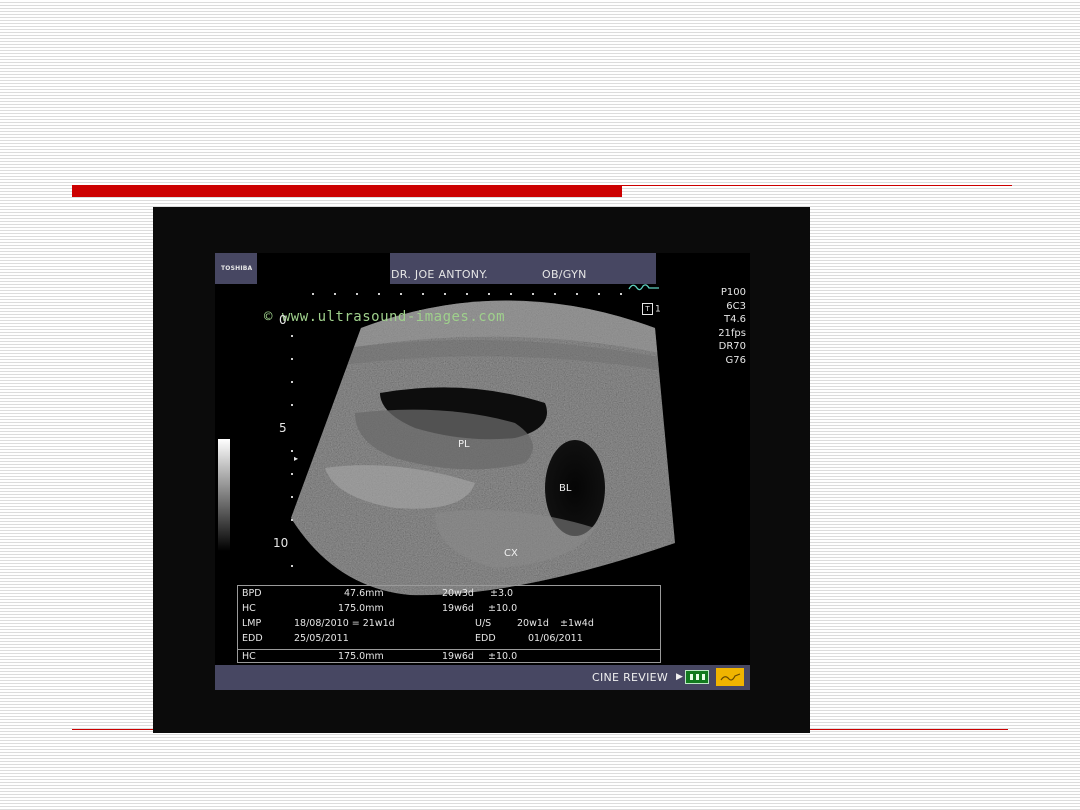 This screenshot has height=810, width=1080. Describe the element at coordinates (564, 274) in the screenshot. I see `department-label: OB/GYN` at that location.